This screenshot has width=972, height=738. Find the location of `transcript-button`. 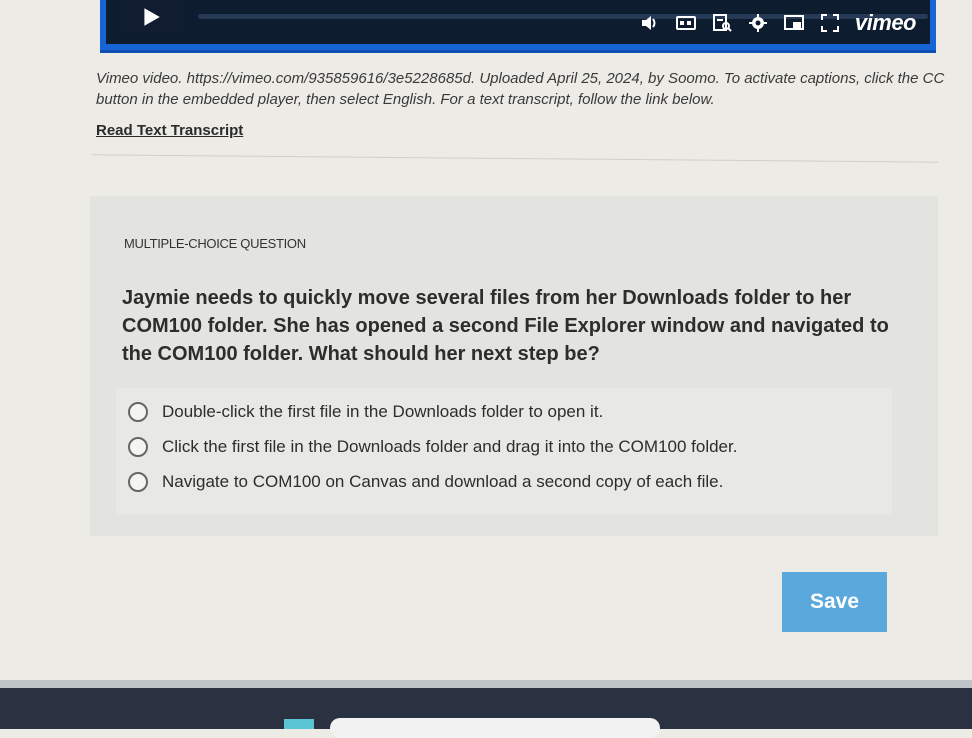

transcript-button is located at coordinates (722, 23).